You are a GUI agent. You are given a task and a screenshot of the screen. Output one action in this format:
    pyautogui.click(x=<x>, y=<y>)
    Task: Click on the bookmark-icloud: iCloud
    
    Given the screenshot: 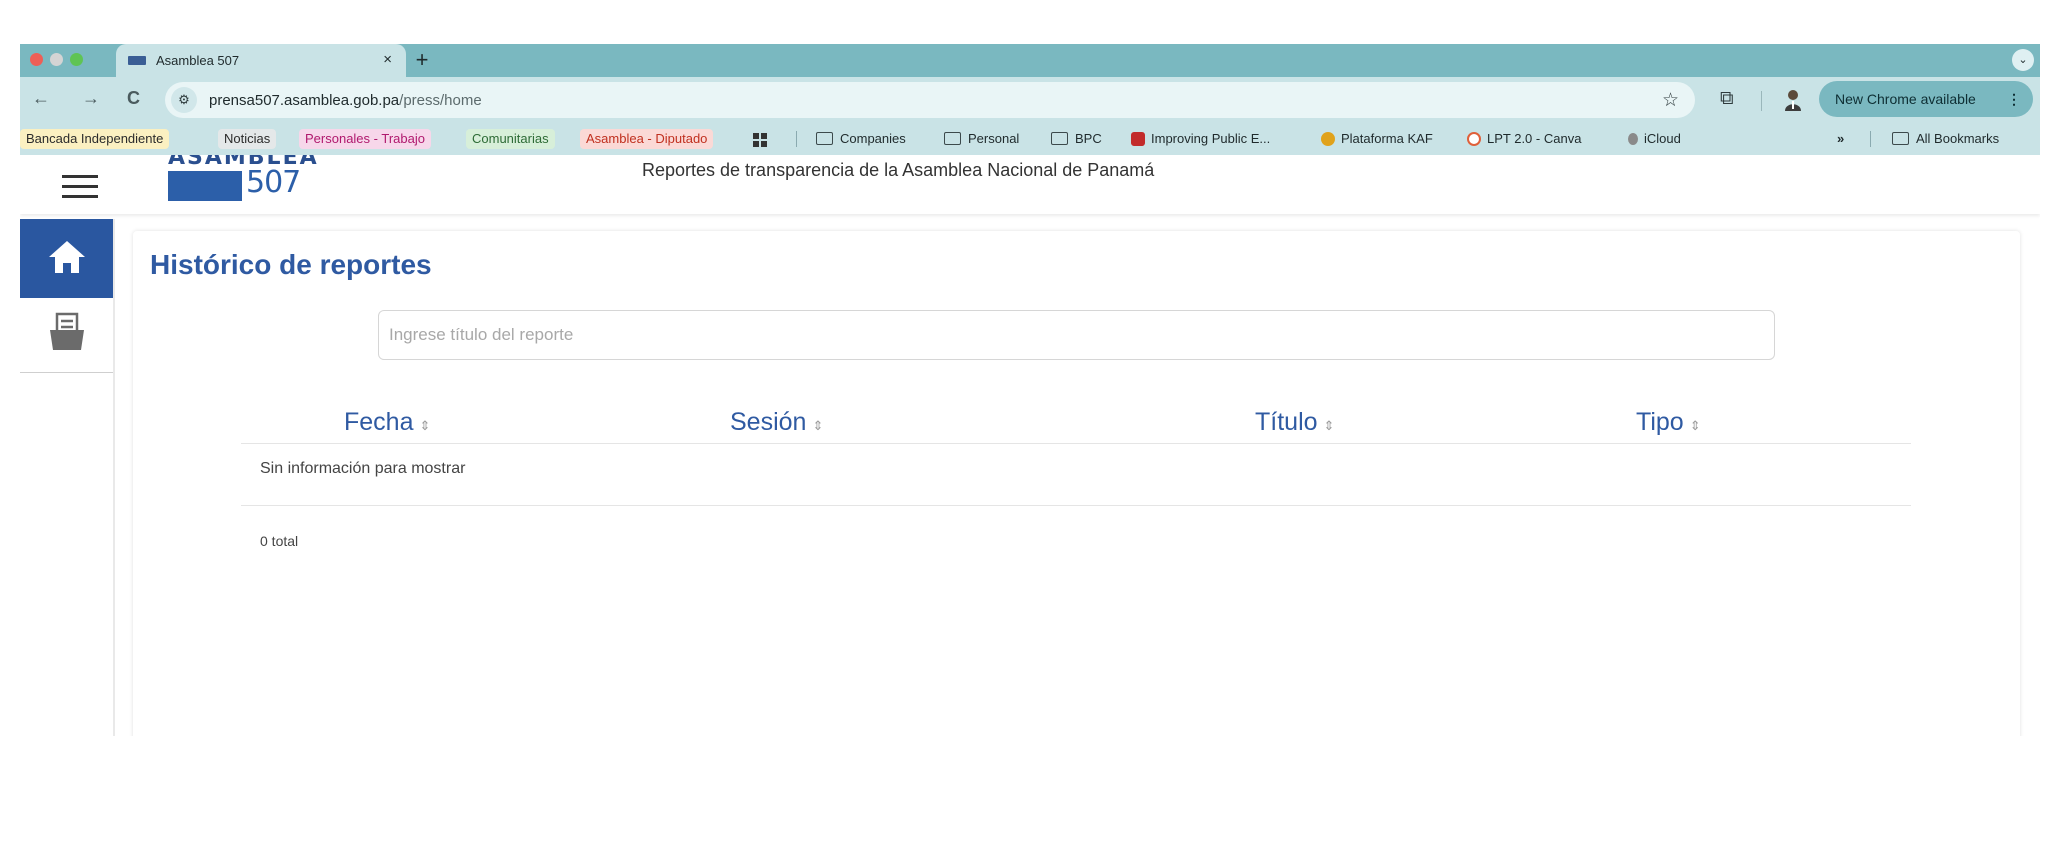 What is the action you would take?
    pyautogui.click(x=1654, y=139)
    